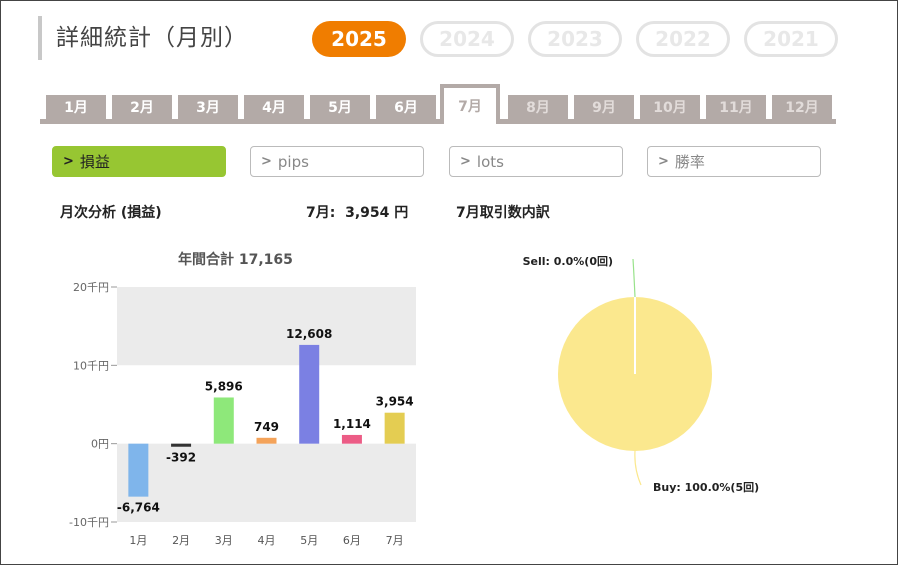 The image size is (900, 567). I want to click on metric-label: 勝率, so click(689, 162).